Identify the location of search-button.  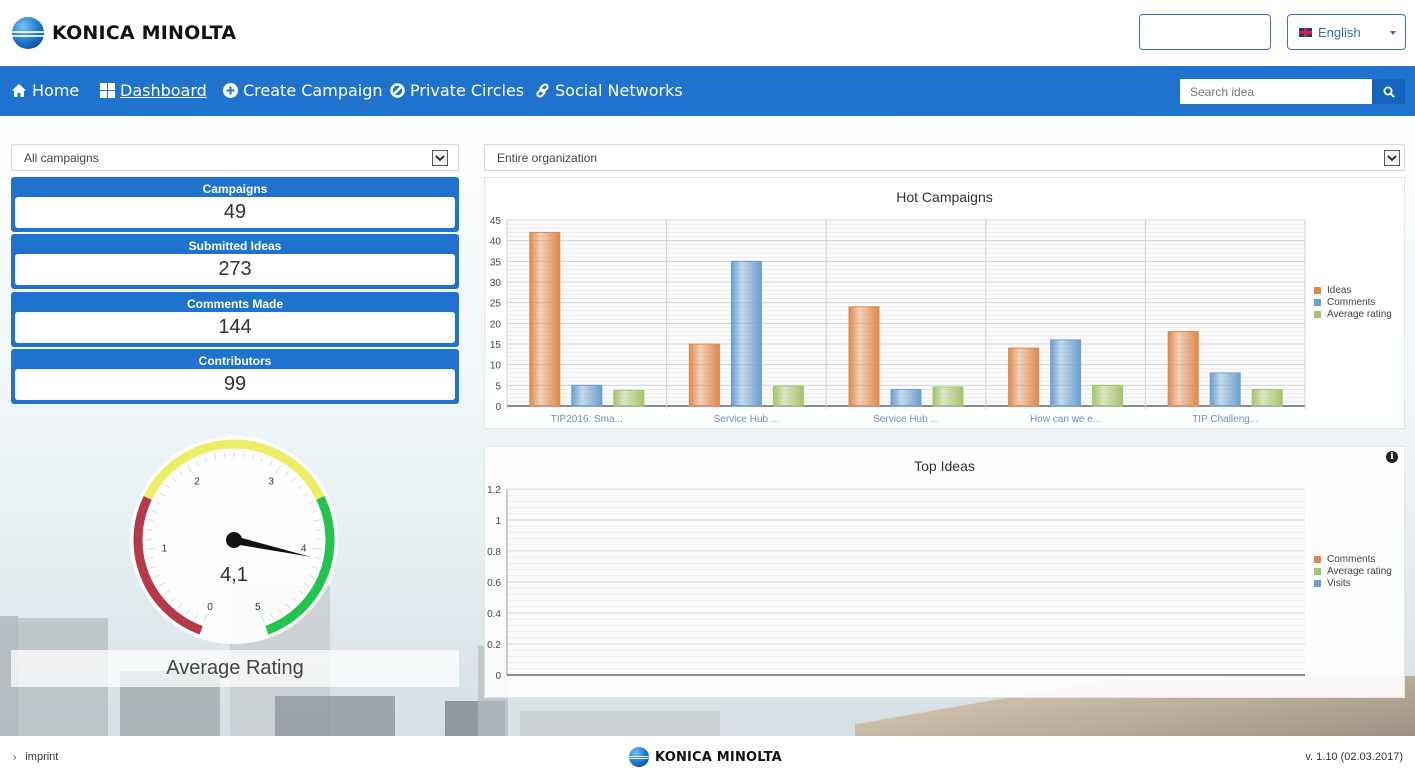
(1388, 91).